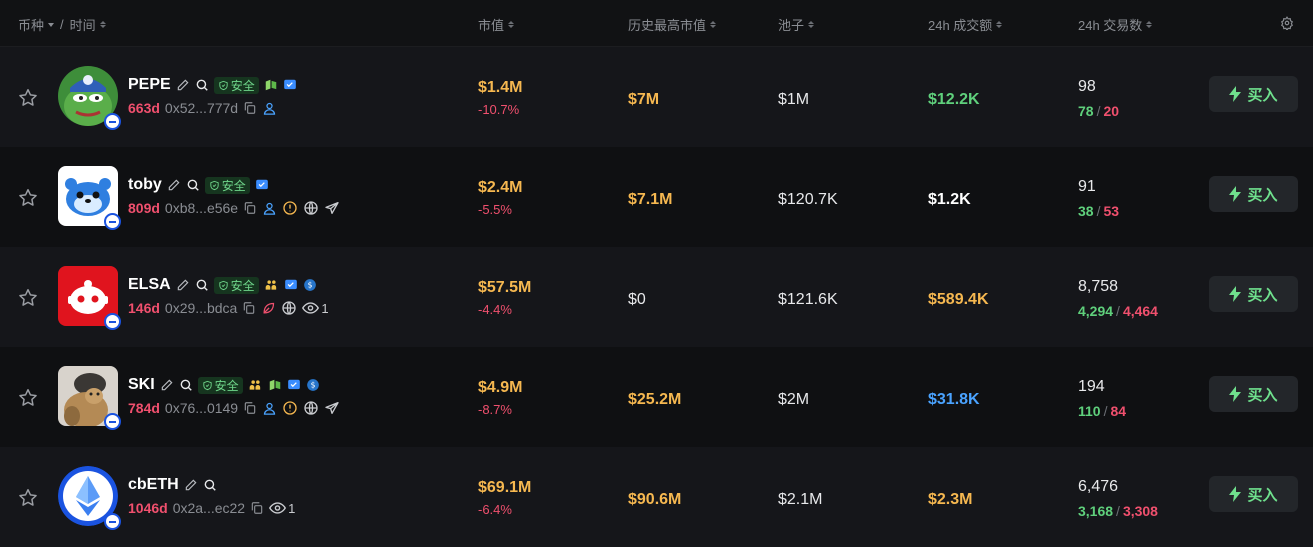  Describe the element at coordinates (201, 408) in the screenshot. I see `token-address: 0x76...0149` at that location.